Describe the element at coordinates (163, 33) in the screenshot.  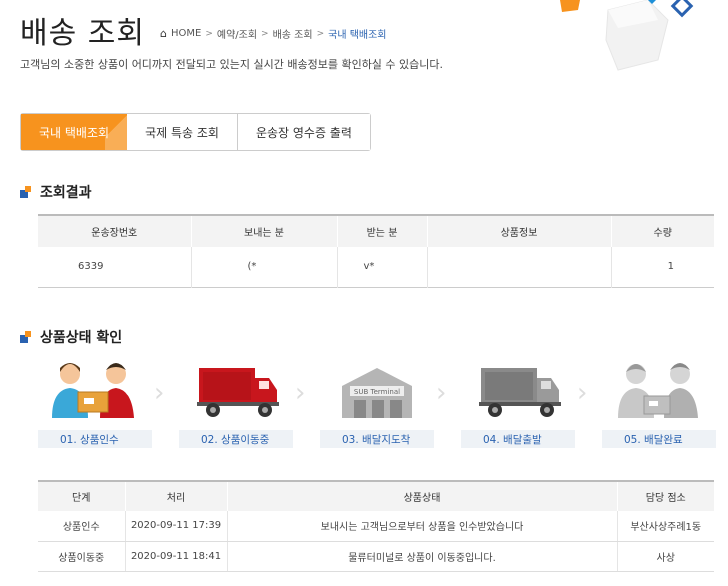
I see `home-icon: ⌂` at that location.